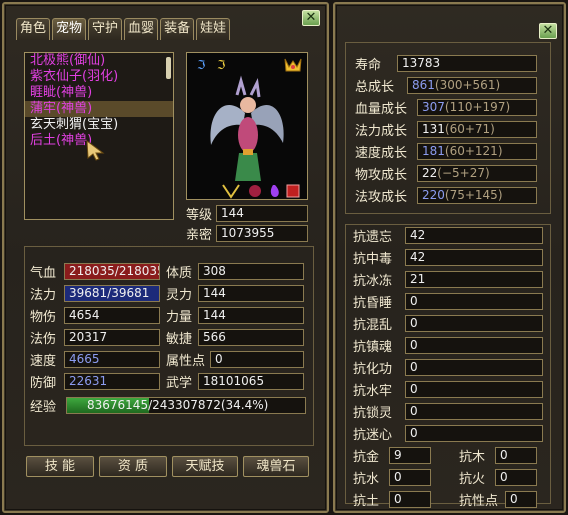  Describe the element at coordinates (375, 87) in the screenshot. I see `growth-label: 总成长` at that location.